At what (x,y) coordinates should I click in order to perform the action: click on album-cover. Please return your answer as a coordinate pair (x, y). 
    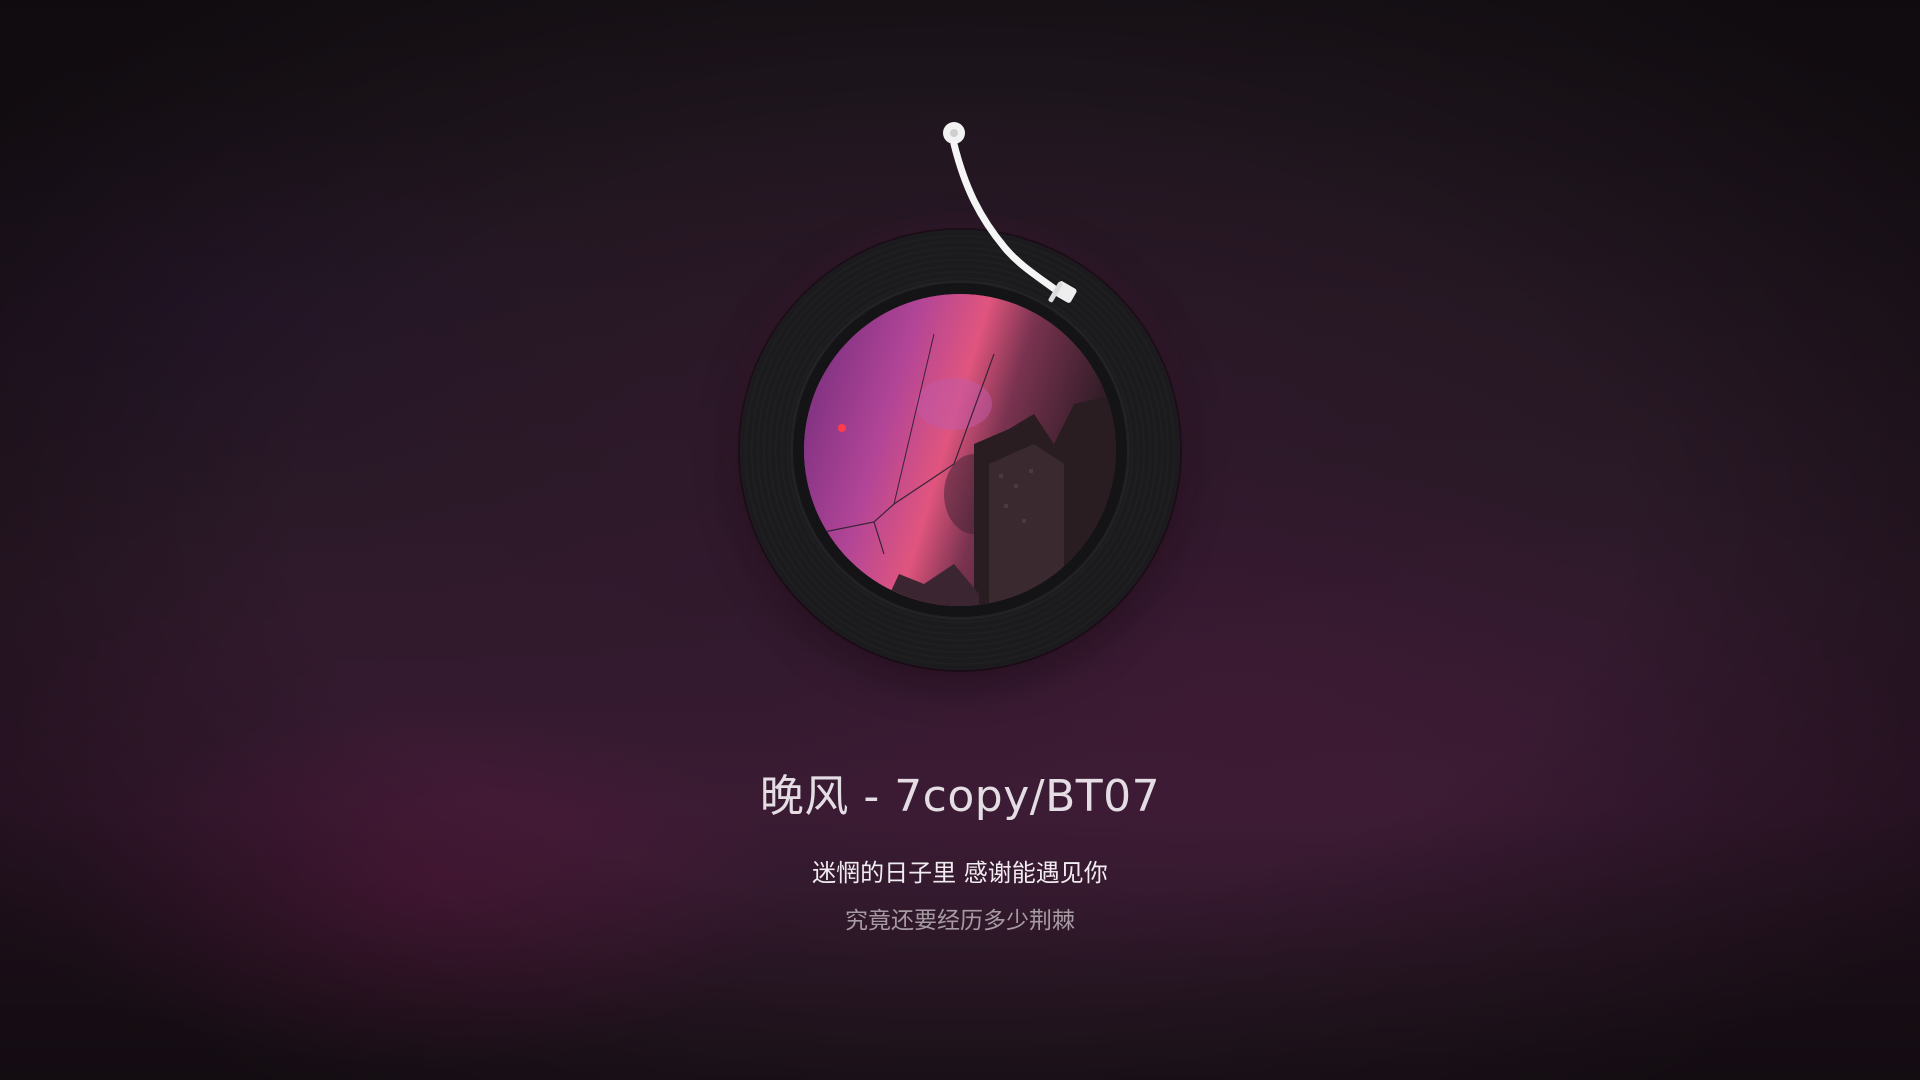
    Looking at the image, I should click on (960, 450).